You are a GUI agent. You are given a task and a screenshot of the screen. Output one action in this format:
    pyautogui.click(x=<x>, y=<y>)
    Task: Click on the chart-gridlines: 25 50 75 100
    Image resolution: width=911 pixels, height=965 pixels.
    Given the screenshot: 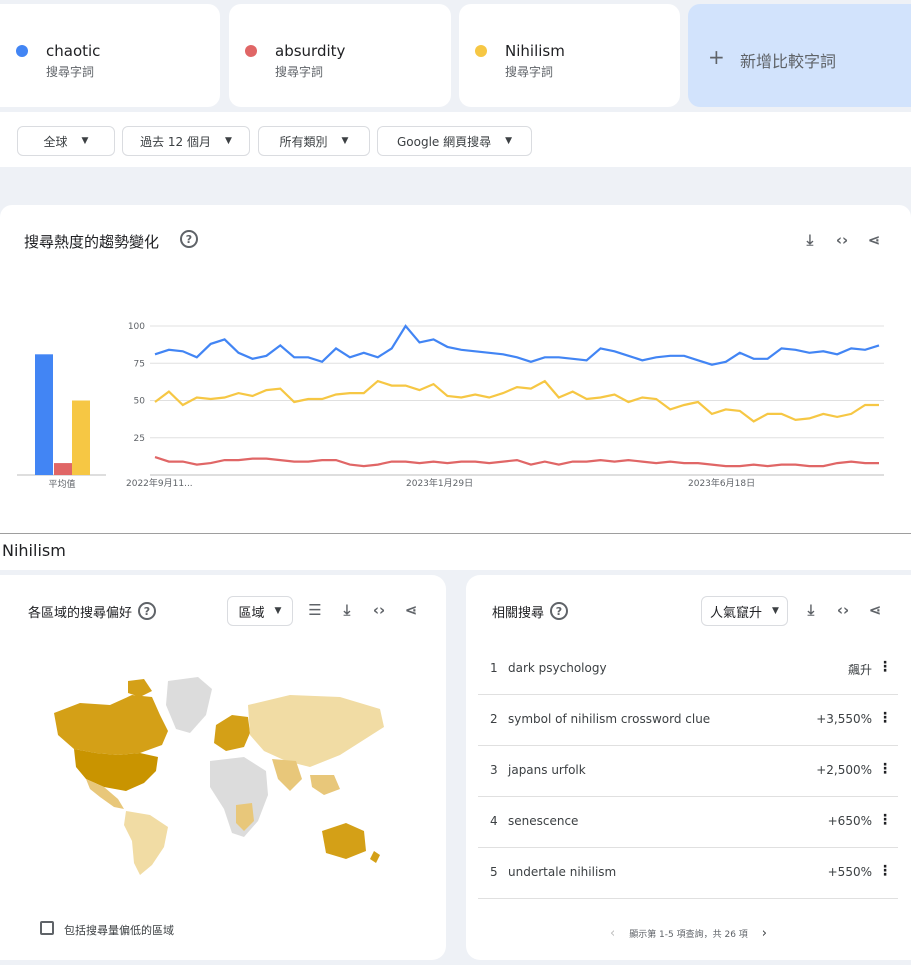 What is the action you would take?
    pyautogui.click(x=506, y=399)
    